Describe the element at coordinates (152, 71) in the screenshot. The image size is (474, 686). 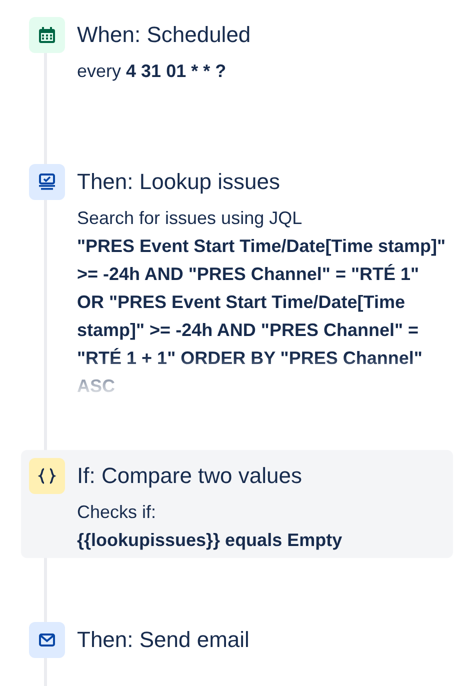
I see `step-description: every 4 31 01 * * ?` at that location.